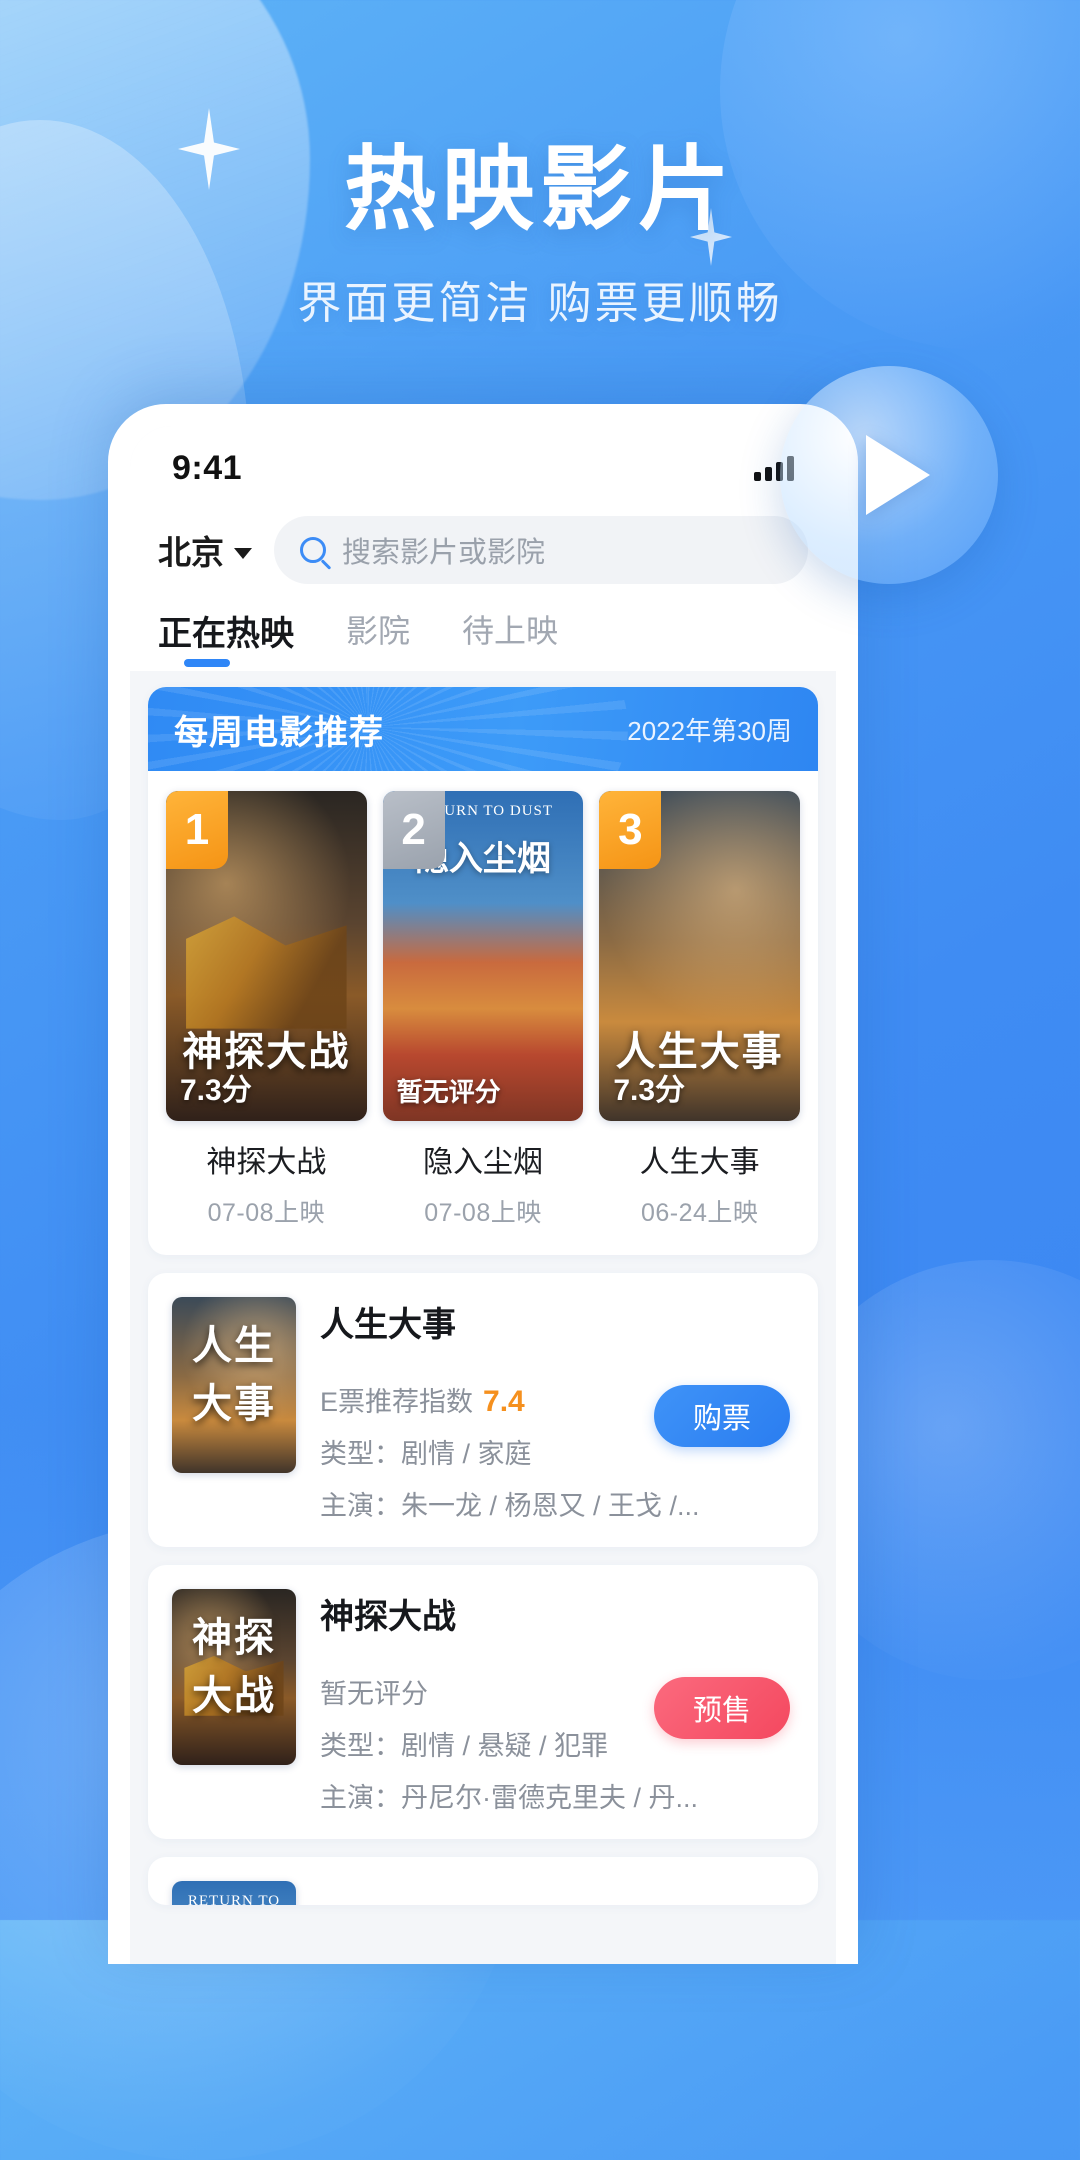  Describe the element at coordinates (374, 1694) in the screenshot. I see `rating-label: 暂无评分` at that location.